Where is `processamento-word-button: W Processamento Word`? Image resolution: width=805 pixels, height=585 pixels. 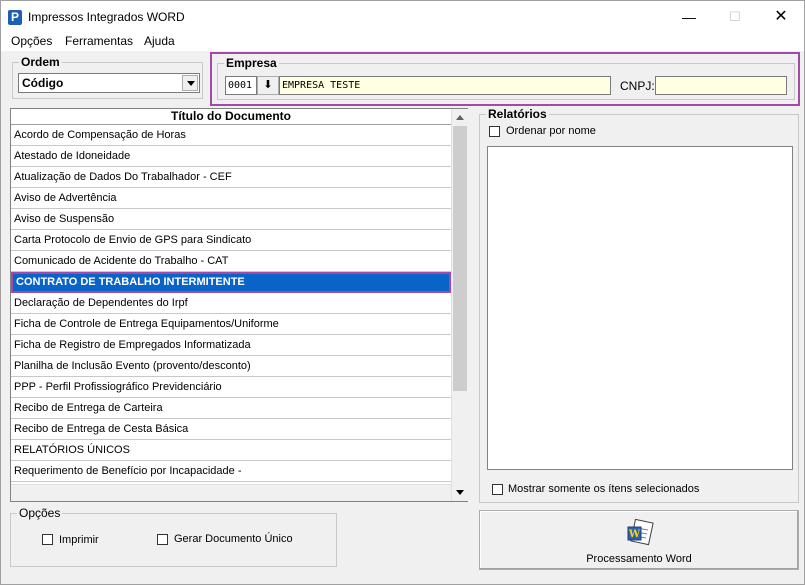 processamento-word-button: W Processamento Word is located at coordinates (639, 540).